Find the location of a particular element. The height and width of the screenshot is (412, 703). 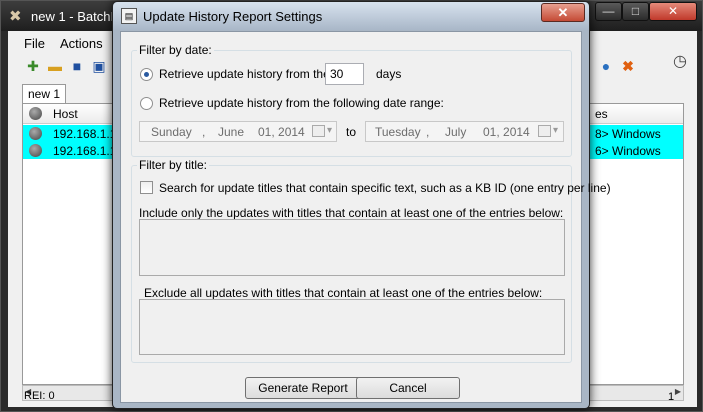

status-header-icon is located at coordinates (35, 113).